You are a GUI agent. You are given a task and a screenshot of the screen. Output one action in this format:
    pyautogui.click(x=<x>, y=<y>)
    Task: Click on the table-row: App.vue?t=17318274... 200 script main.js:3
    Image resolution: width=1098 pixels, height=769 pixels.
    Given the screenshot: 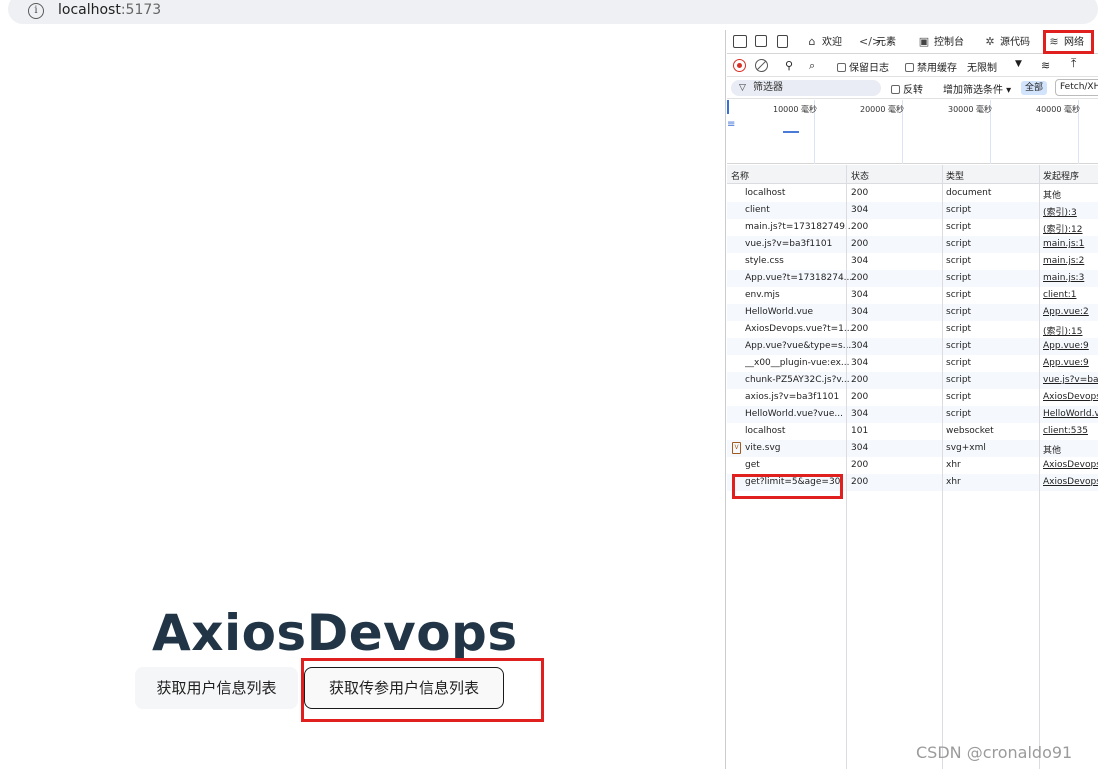 What is the action you would take?
    pyautogui.click(x=912, y=278)
    